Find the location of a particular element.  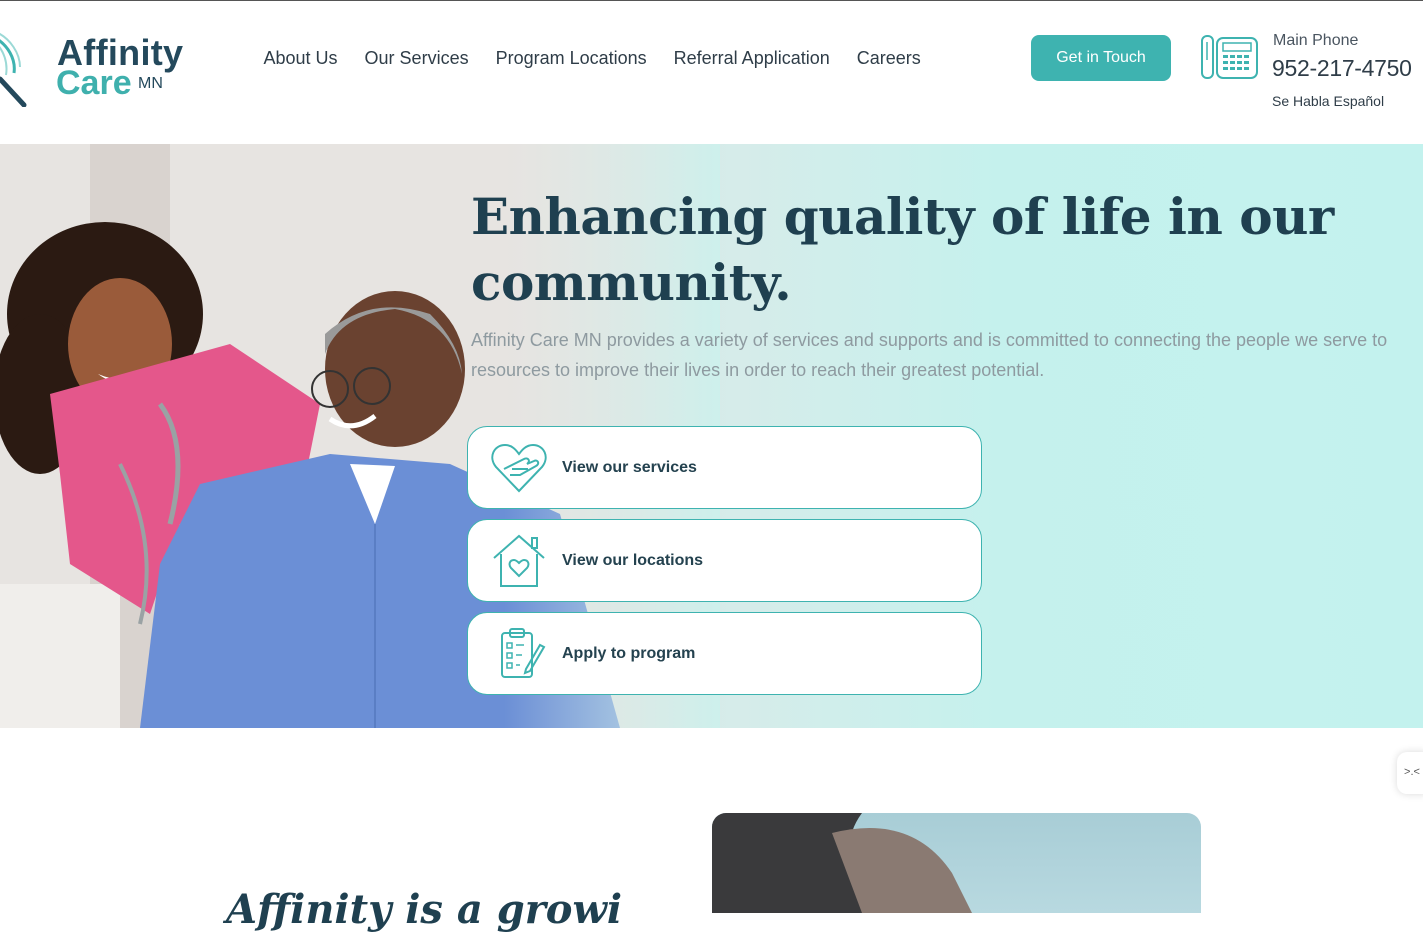

view-services-card: View our services is located at coordinates (724, 467).